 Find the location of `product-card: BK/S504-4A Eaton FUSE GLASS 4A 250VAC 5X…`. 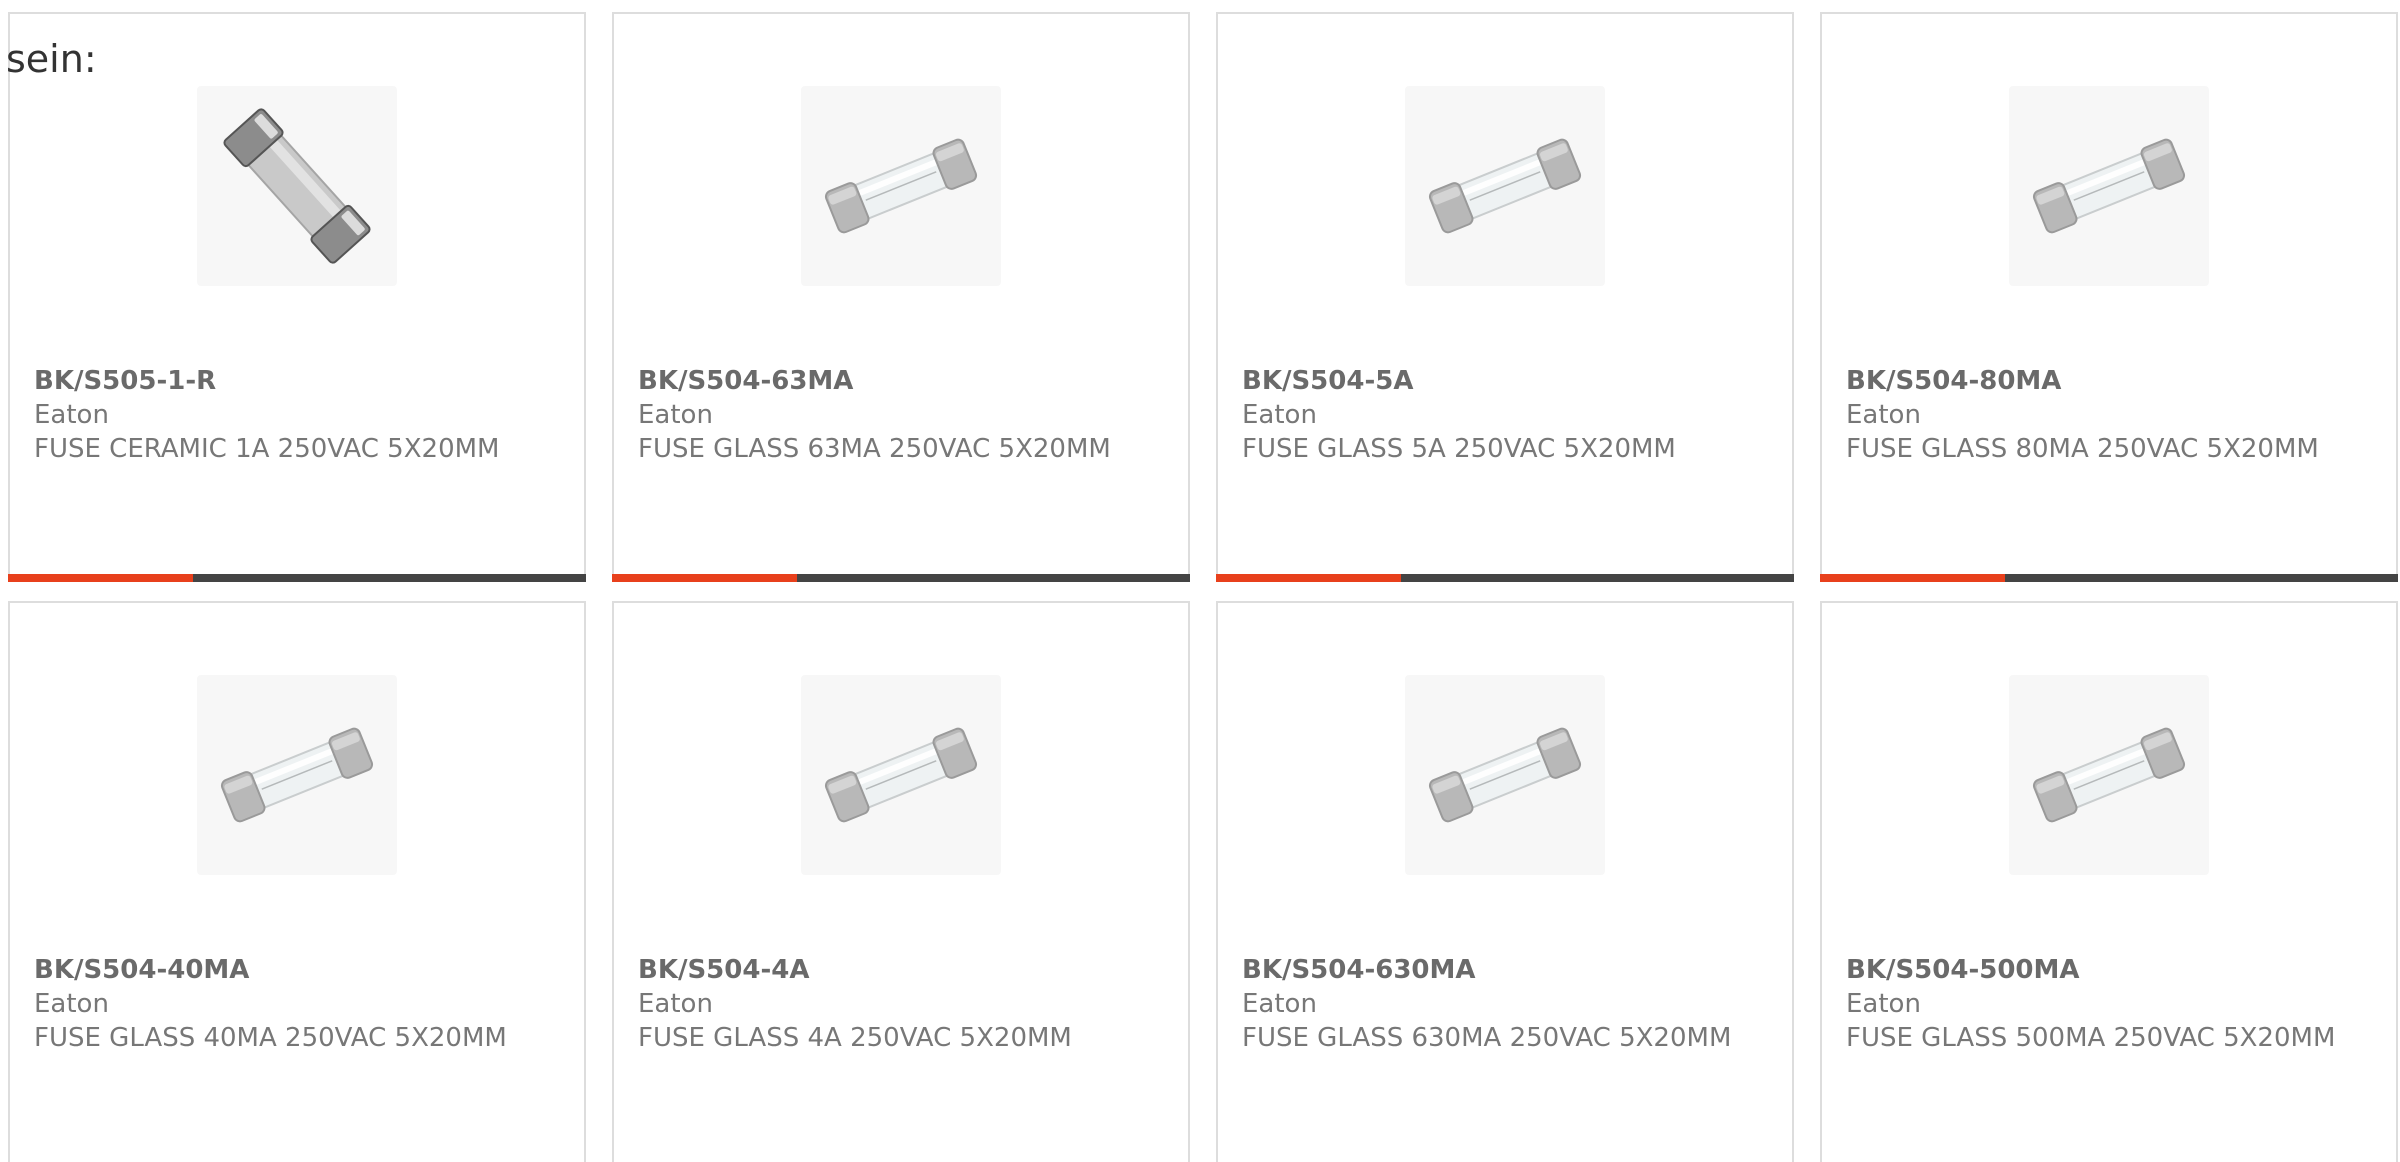

product-card: BK/S504-4A Eaton FUSE GLASS 4A 250VAC 5X… is located at coordinates (901, 881).